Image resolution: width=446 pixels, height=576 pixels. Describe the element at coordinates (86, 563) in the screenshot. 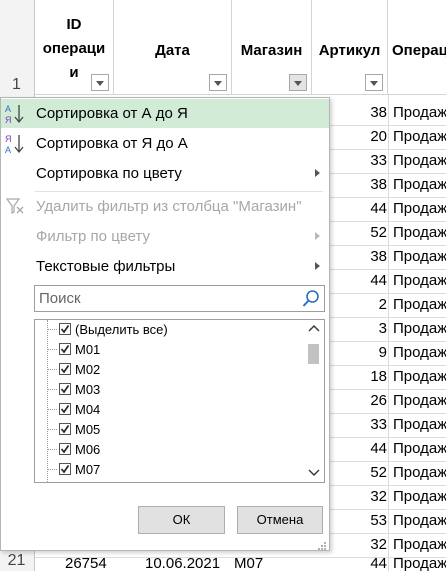

I see `cell-id: 26754` at that location.